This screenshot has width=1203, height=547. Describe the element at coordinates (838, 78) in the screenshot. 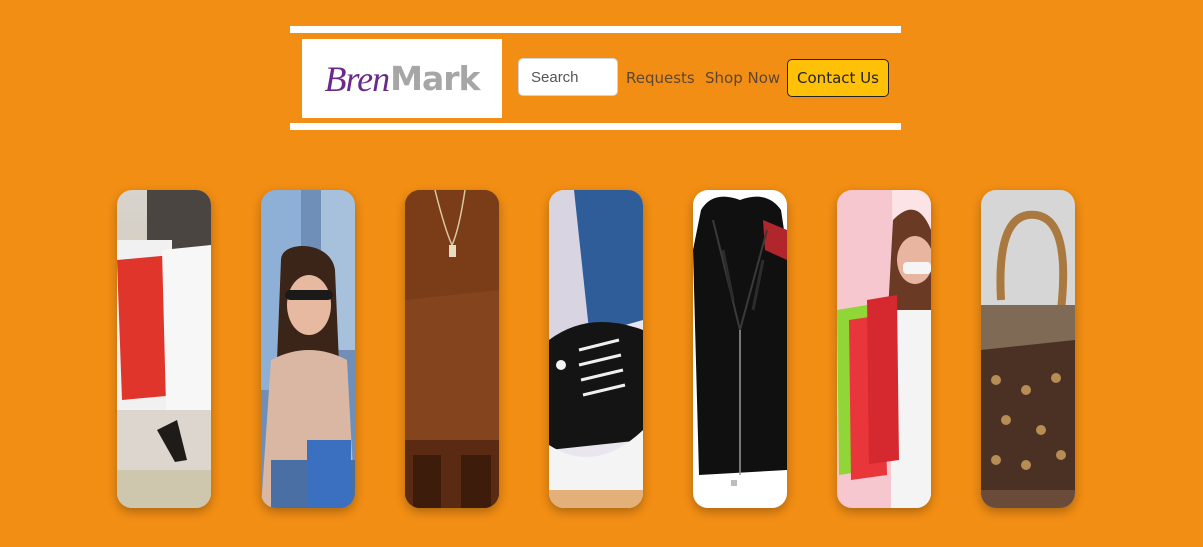

I see `contact-us-button: Contact Us` at that location.